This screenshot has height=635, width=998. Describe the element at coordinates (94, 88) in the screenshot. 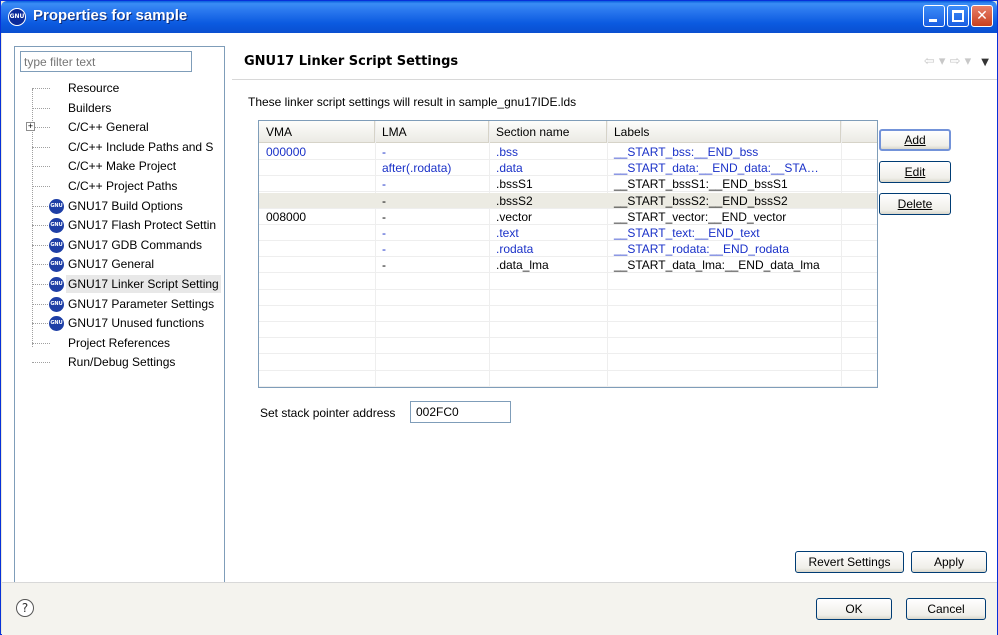

I see `tree-item-label: Resource` at that location.